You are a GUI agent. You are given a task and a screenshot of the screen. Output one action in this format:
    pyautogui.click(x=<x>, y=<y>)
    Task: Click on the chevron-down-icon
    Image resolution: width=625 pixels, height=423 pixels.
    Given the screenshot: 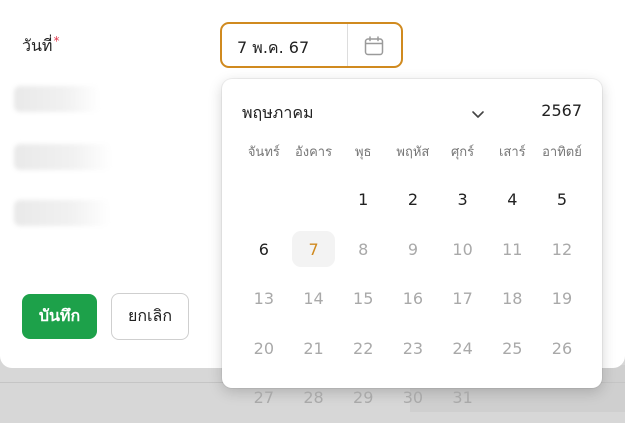 What is the action you would take?
    pyautogui.click(x=478, y=111)
    